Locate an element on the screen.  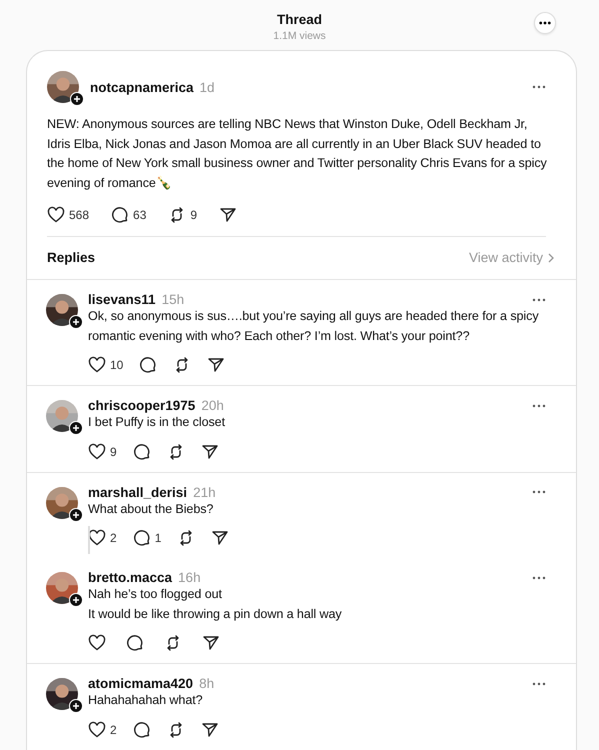
reply-text: What about the Biebs? is located at coordinates (151, 509).